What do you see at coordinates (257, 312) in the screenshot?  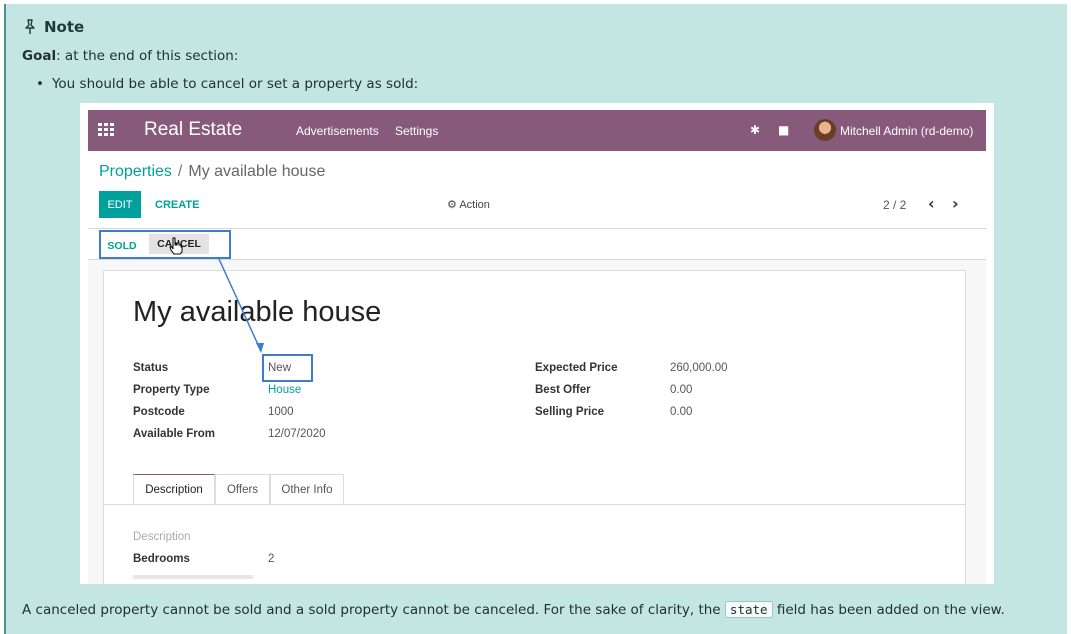 I see `record-title: My available house` at bounding box center [257, 312].